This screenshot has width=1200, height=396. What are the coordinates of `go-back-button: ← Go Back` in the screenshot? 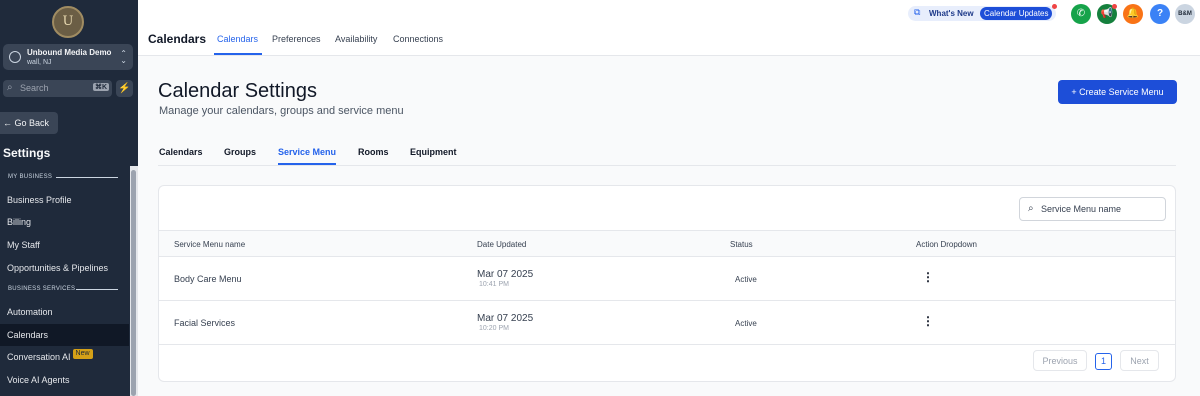 It's located at (29, 123).